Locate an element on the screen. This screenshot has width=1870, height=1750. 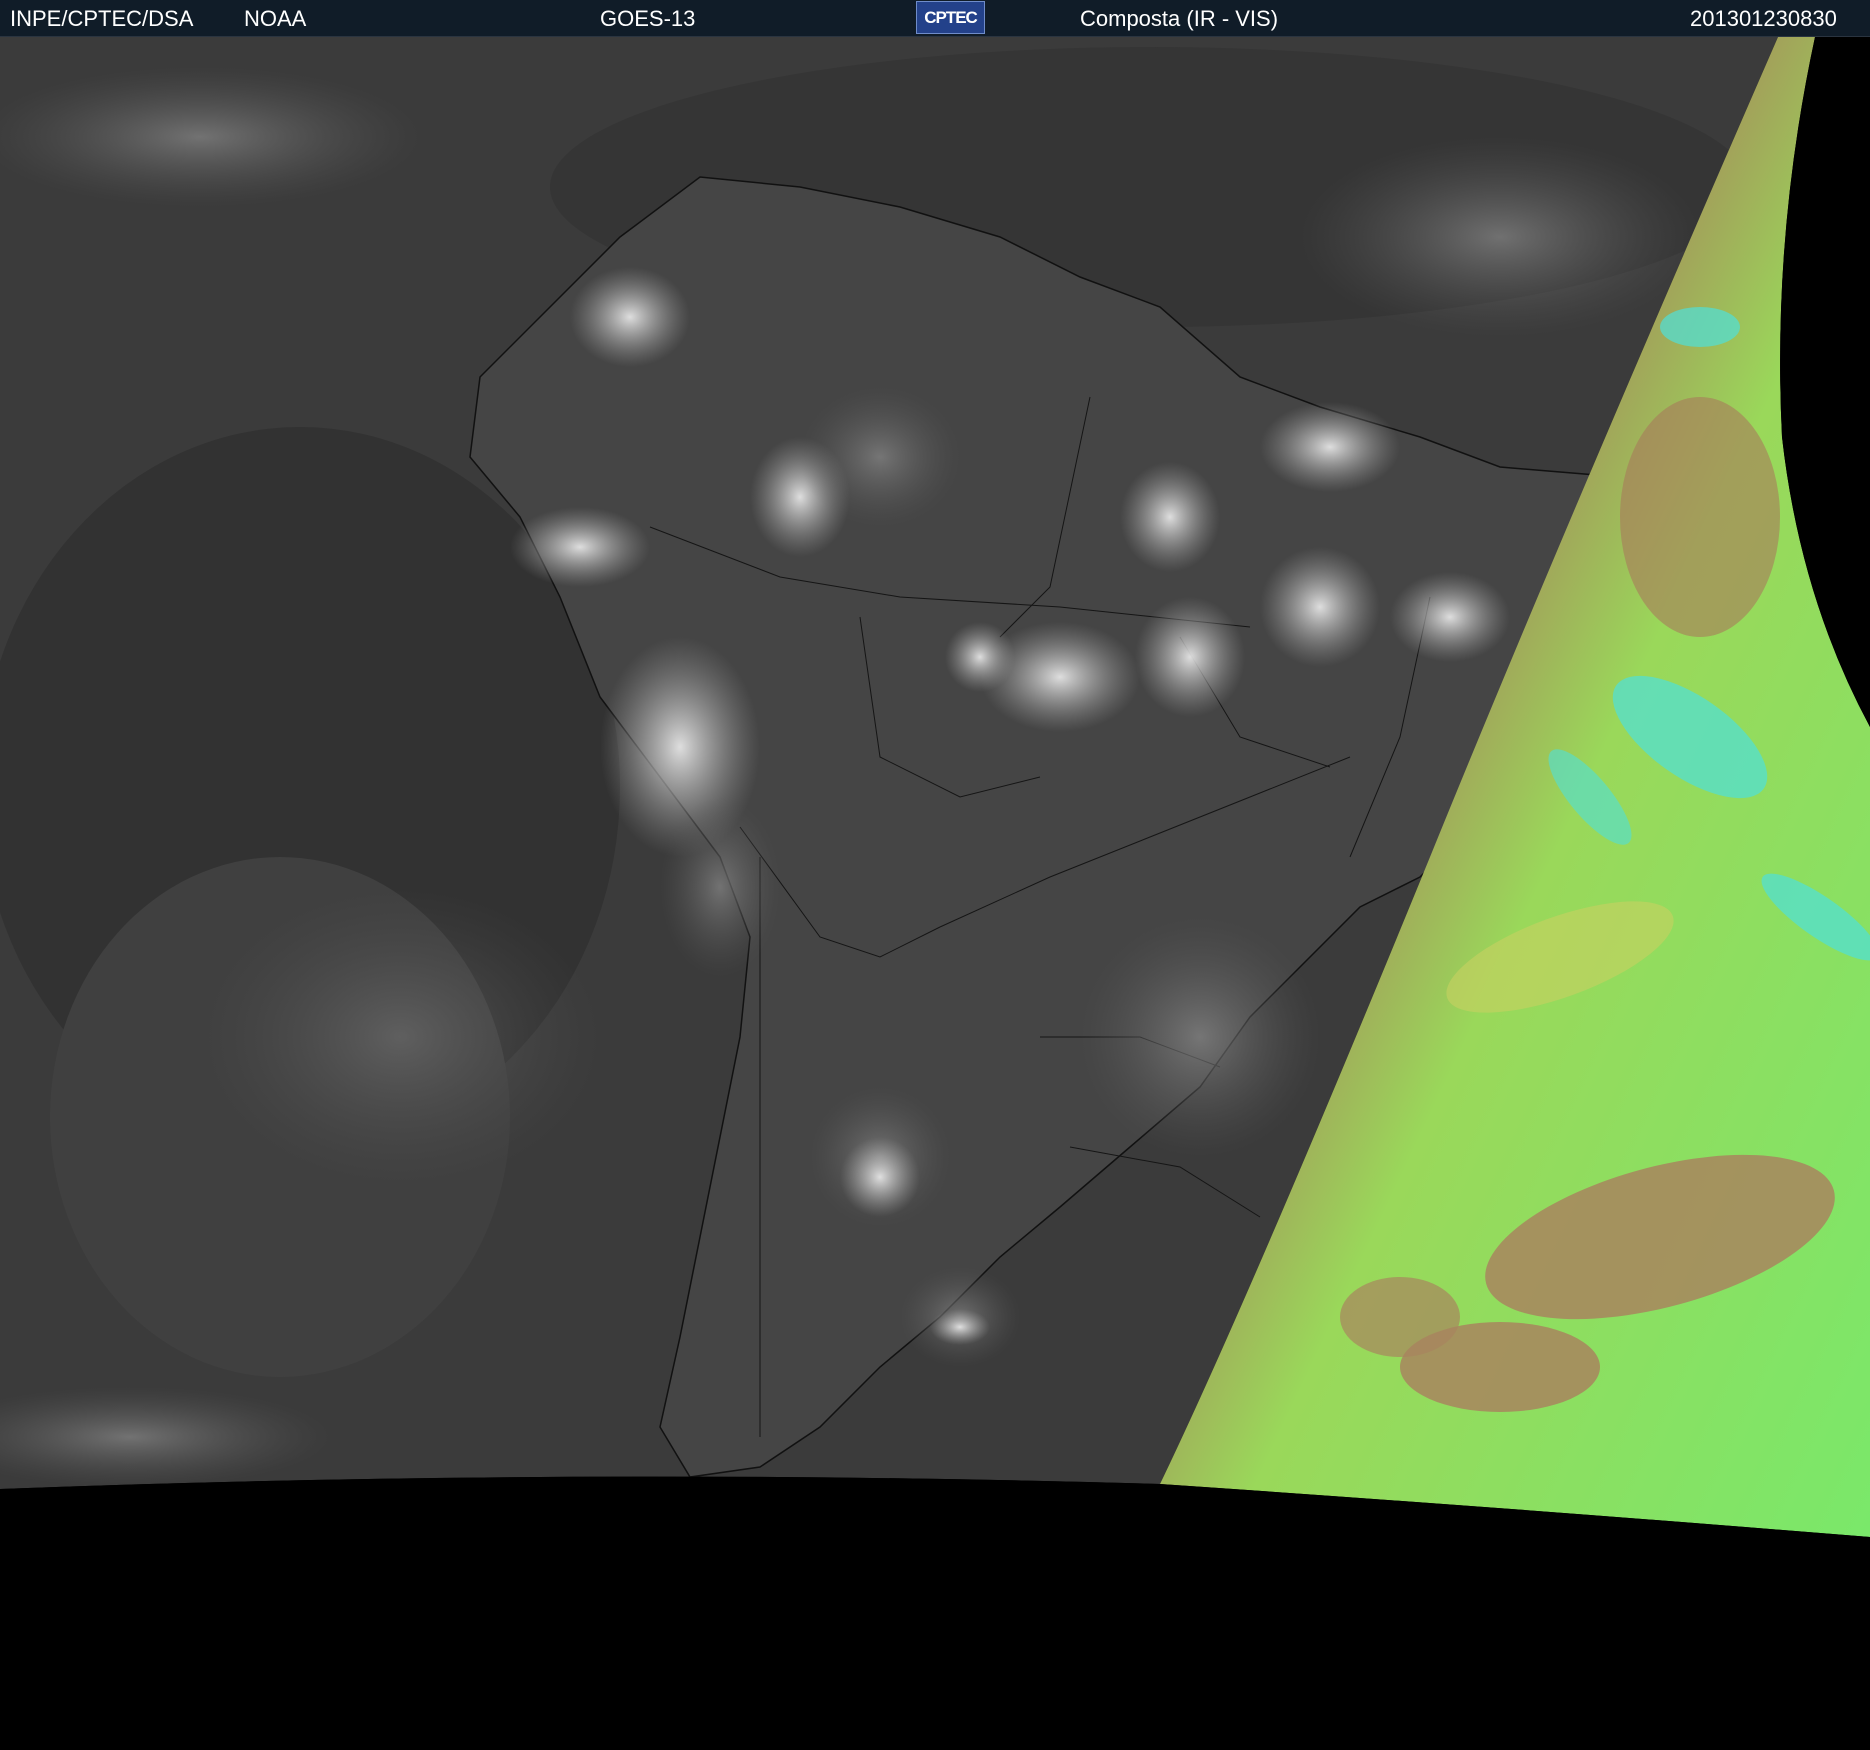
agency-label: INPE/CPTEC/DSA is located at coordinates (102, 18).